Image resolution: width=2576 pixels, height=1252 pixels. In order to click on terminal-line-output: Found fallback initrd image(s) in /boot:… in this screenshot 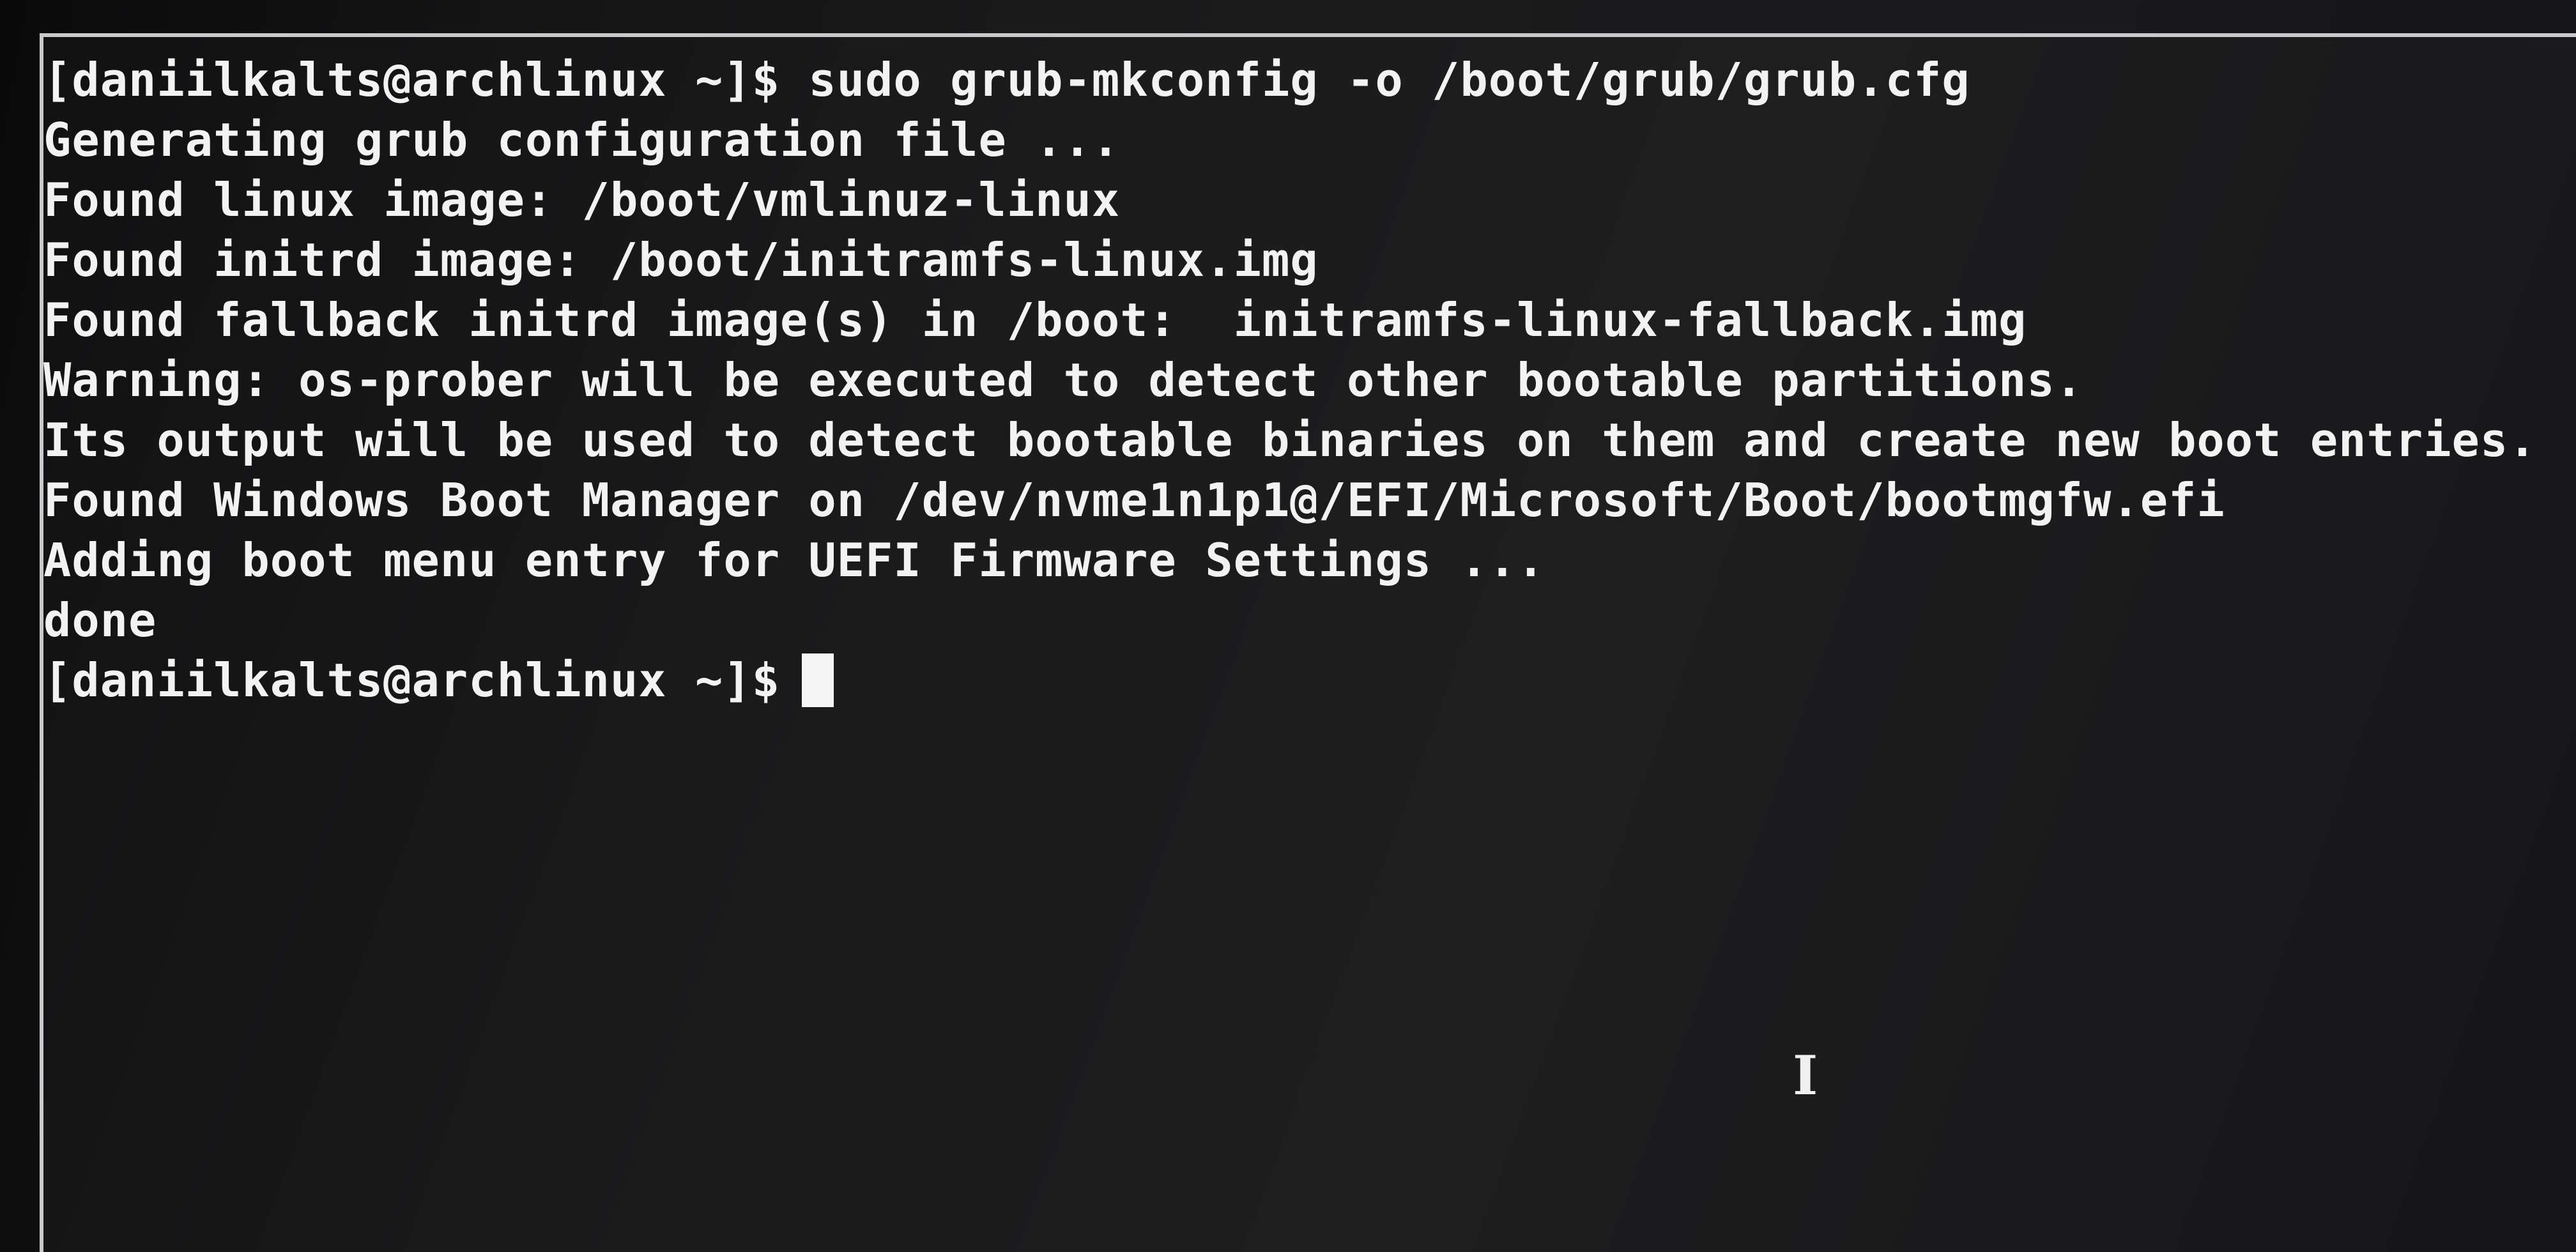, I will do `click(1035, 320)`.